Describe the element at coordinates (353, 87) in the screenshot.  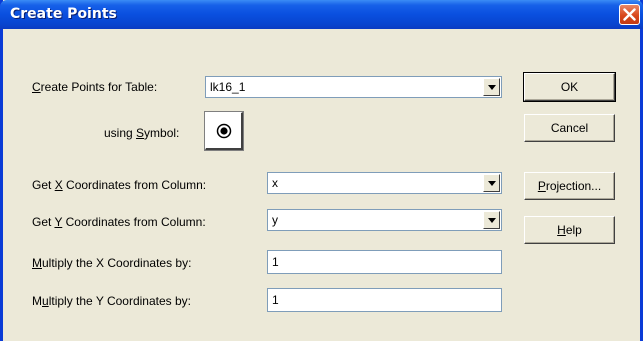
I see `table-select: lk16_1` at that location.